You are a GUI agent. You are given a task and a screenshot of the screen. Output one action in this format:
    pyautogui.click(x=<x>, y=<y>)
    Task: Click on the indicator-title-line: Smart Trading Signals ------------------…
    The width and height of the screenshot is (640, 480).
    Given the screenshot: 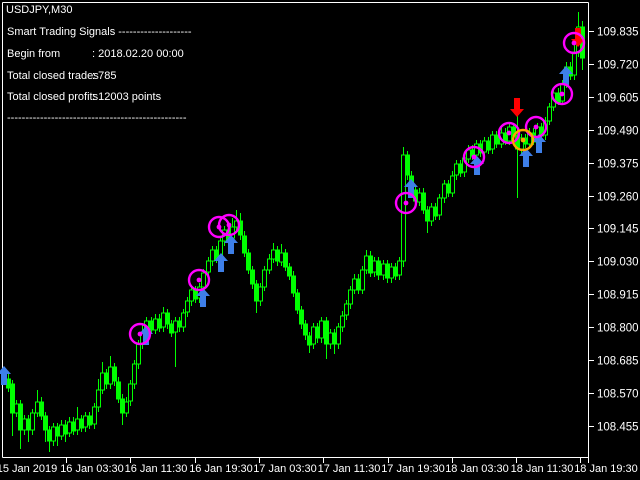 What is the action you would take?
    pyautogui.click(x=99, y=32)
    